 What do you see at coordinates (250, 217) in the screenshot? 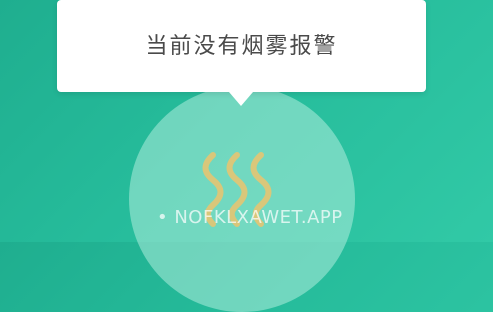
I see `watermark-text: • NOFKLXAWET.APP` at bounding box center [250, 217].